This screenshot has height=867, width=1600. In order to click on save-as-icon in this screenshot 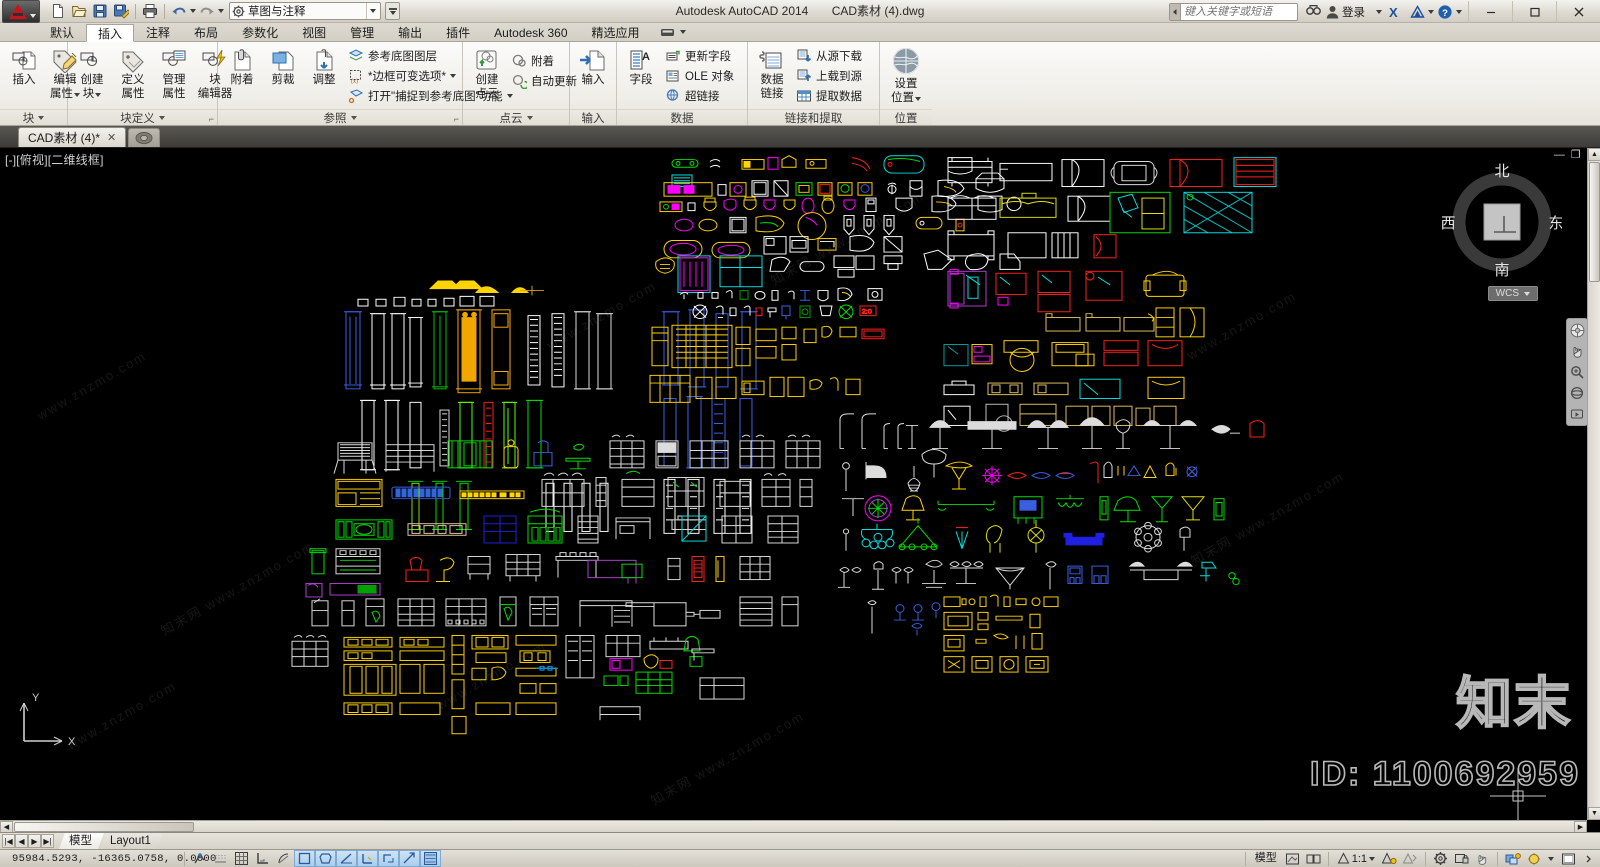, I will do `click(121, 11)`.